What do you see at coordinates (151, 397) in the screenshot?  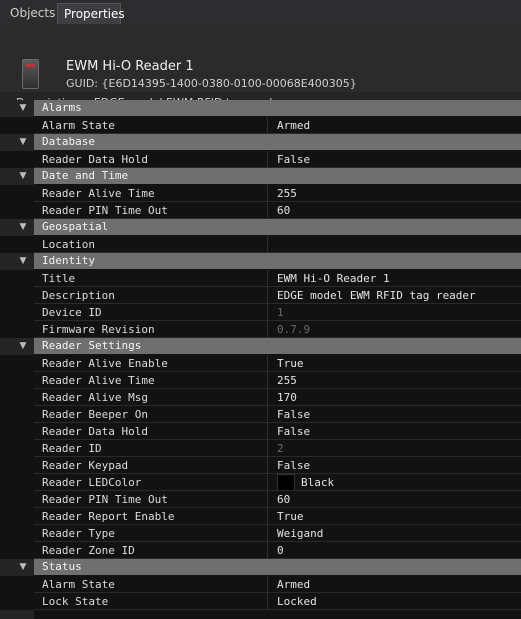 I see `property-name: Reader Alive Msg` at bounding box center [151, 397].